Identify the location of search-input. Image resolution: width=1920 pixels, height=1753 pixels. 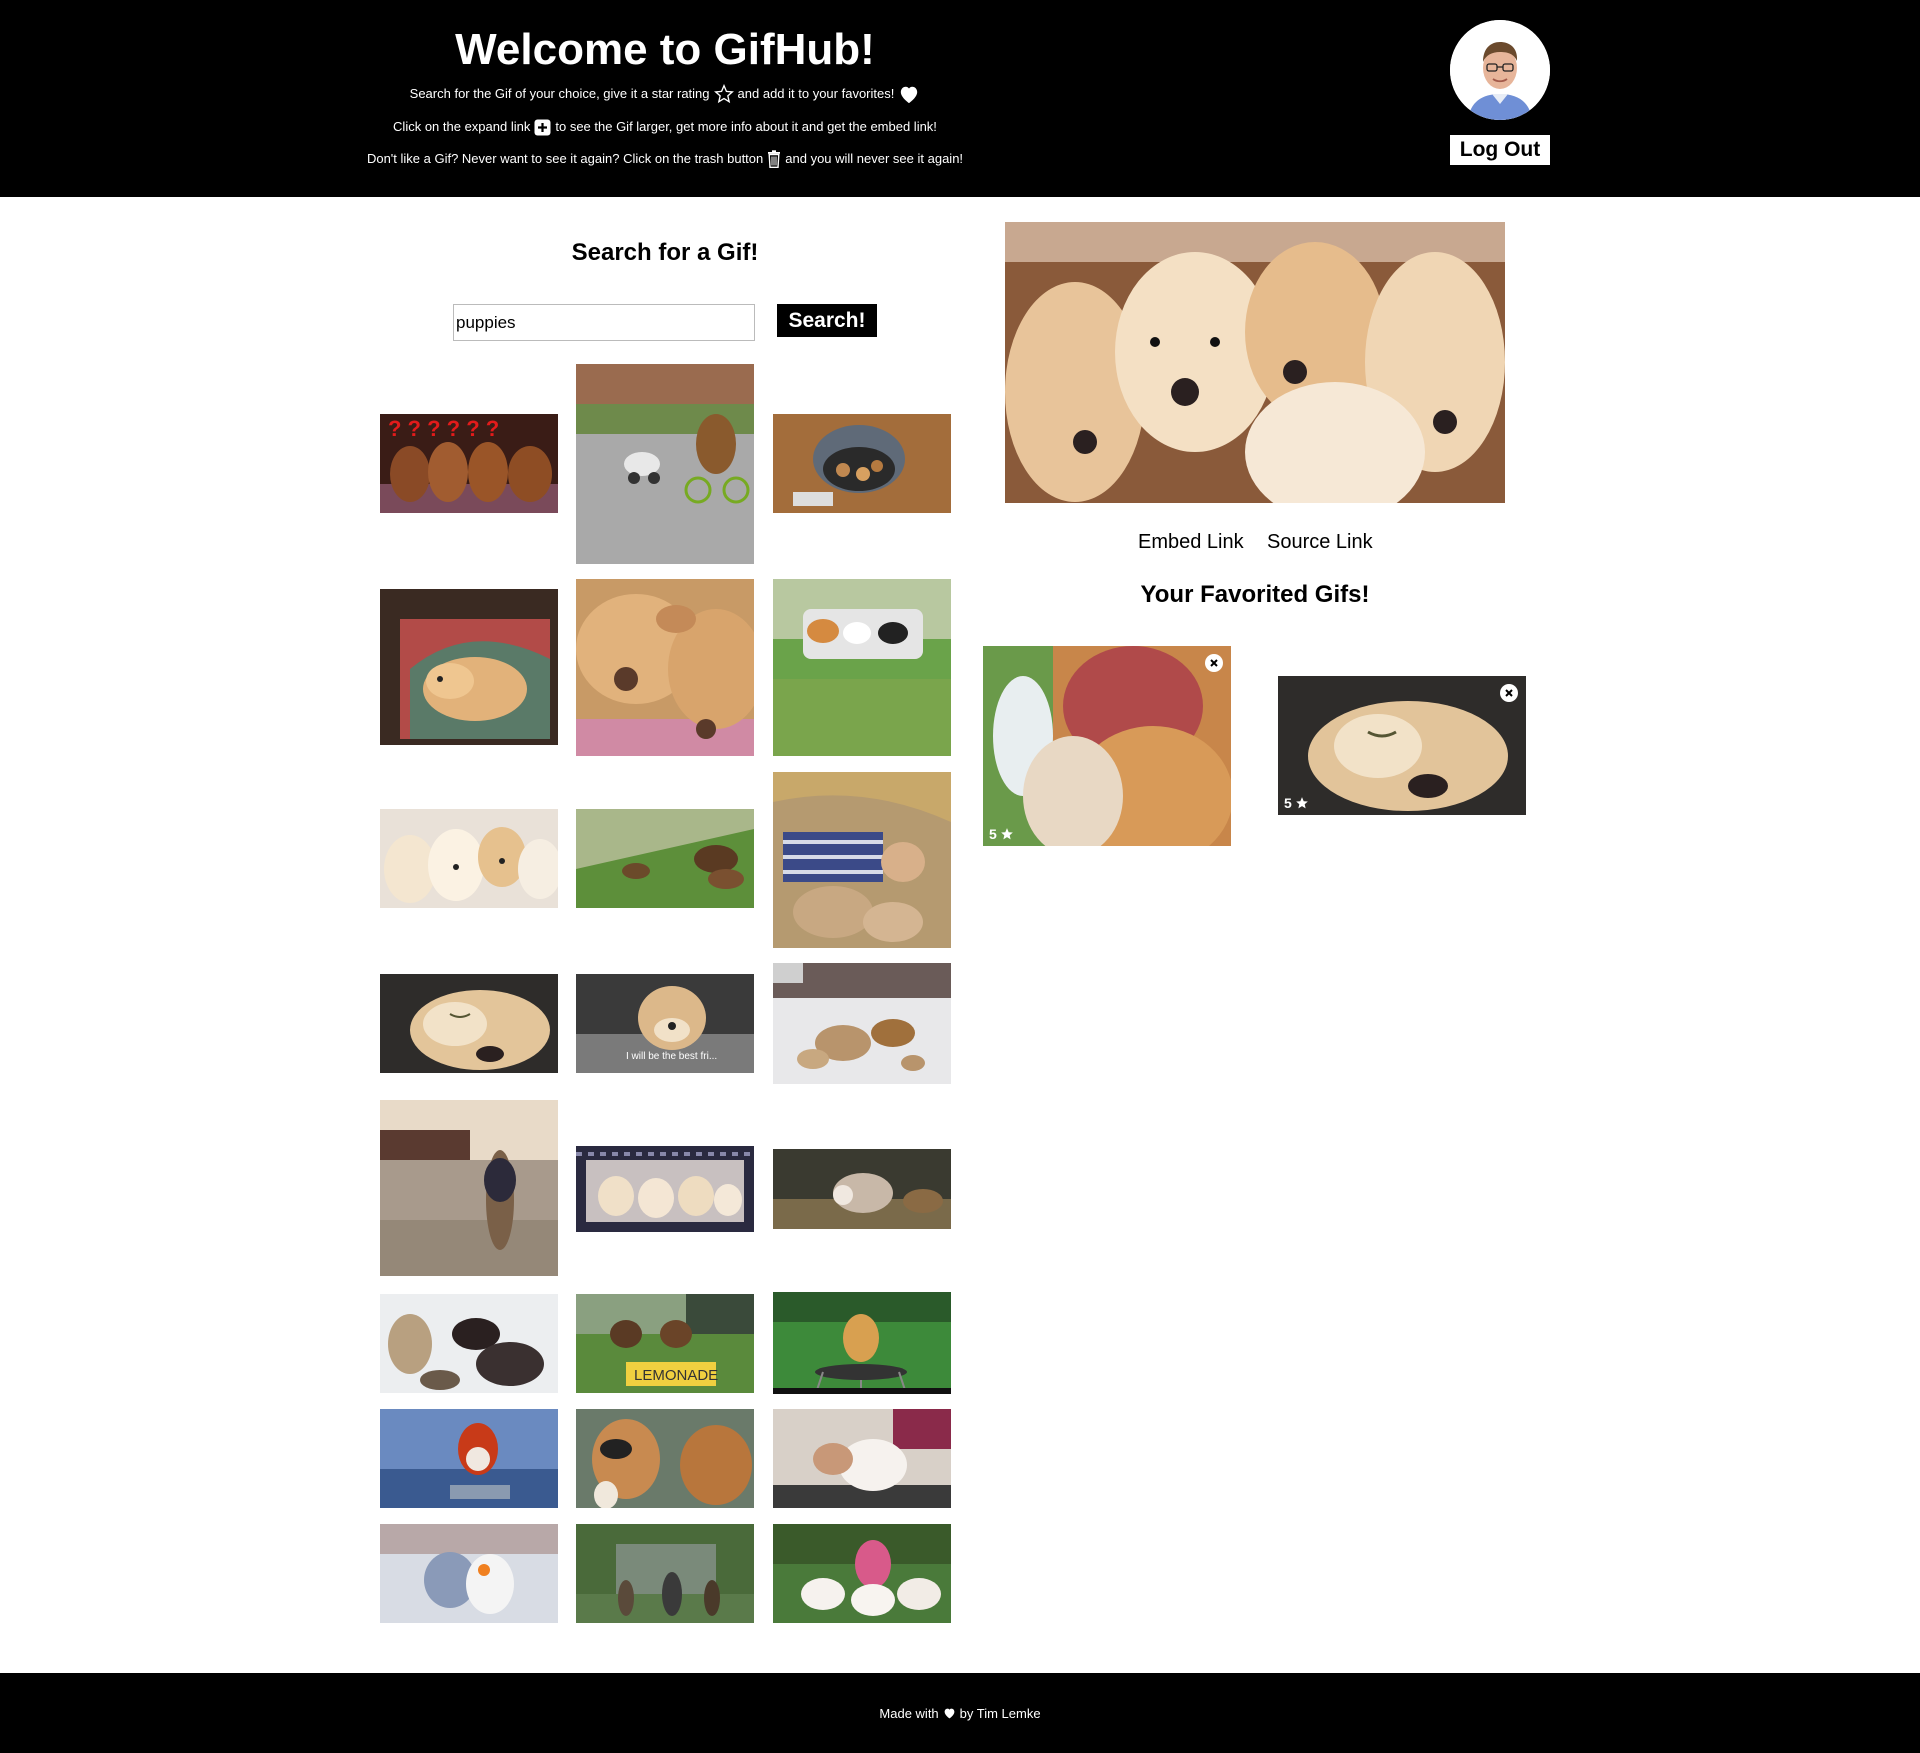
(604, 322).